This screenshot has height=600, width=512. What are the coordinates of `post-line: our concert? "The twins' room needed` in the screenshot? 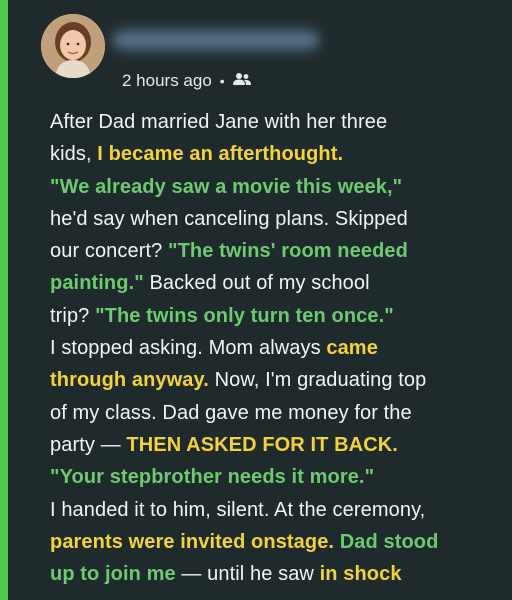 It's located at (280, 251).